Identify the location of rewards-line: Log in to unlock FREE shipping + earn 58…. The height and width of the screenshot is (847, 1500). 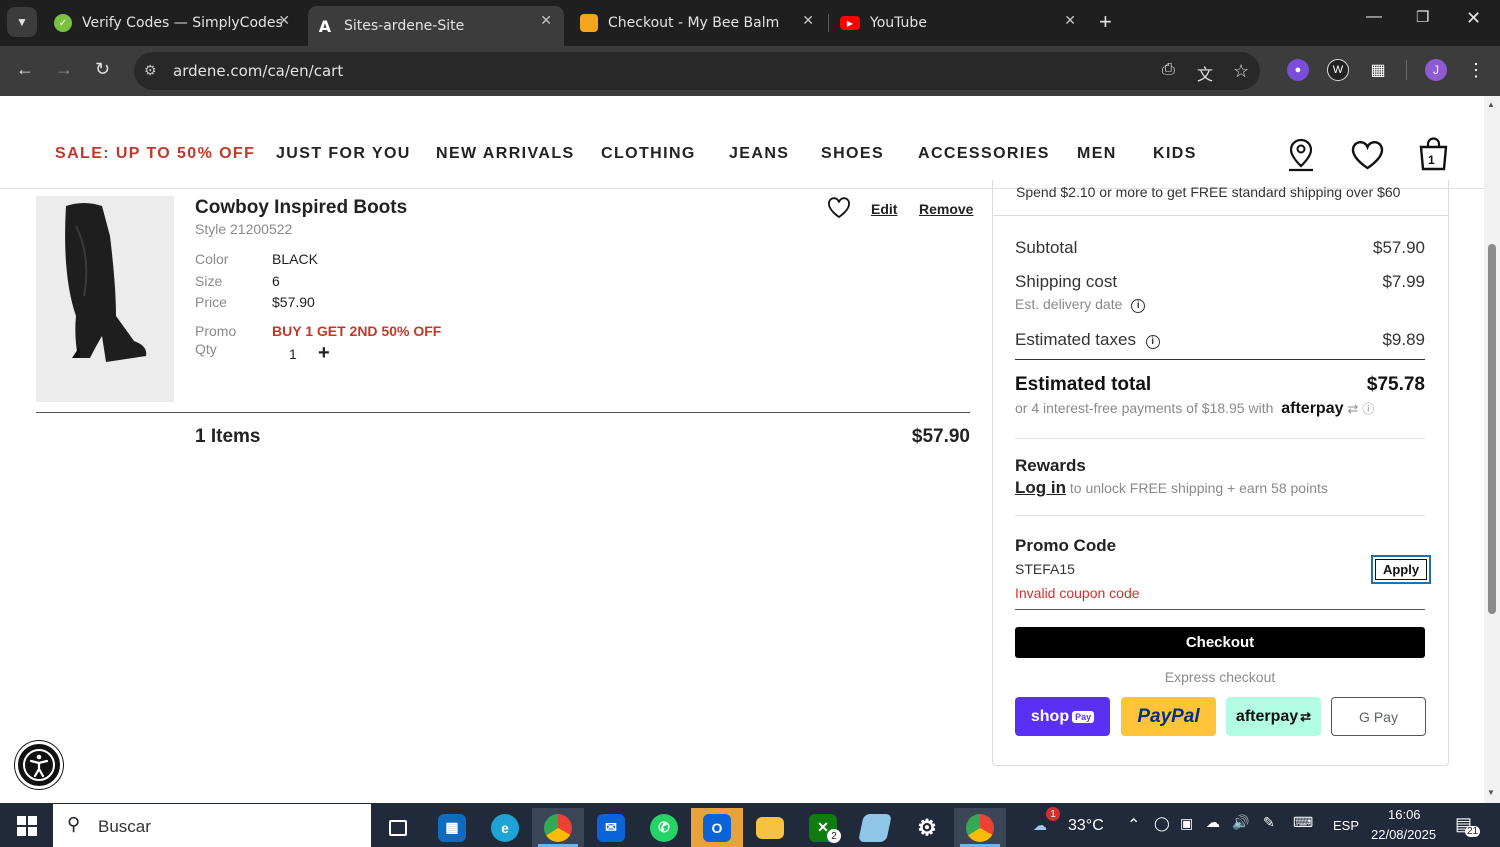
(1171, 488).